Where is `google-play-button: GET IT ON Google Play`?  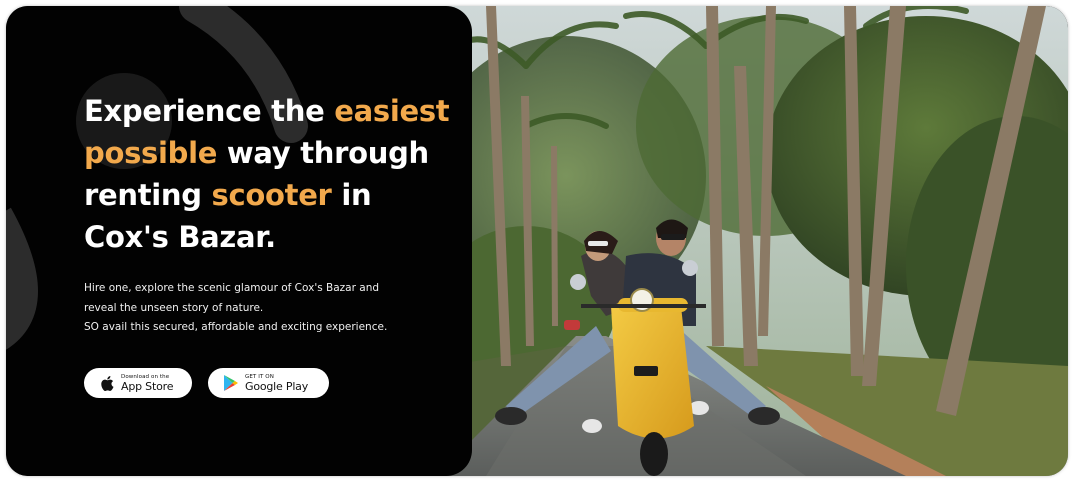 google-play-button: GET IT ON Google Play is located at coordinates (268, 383).